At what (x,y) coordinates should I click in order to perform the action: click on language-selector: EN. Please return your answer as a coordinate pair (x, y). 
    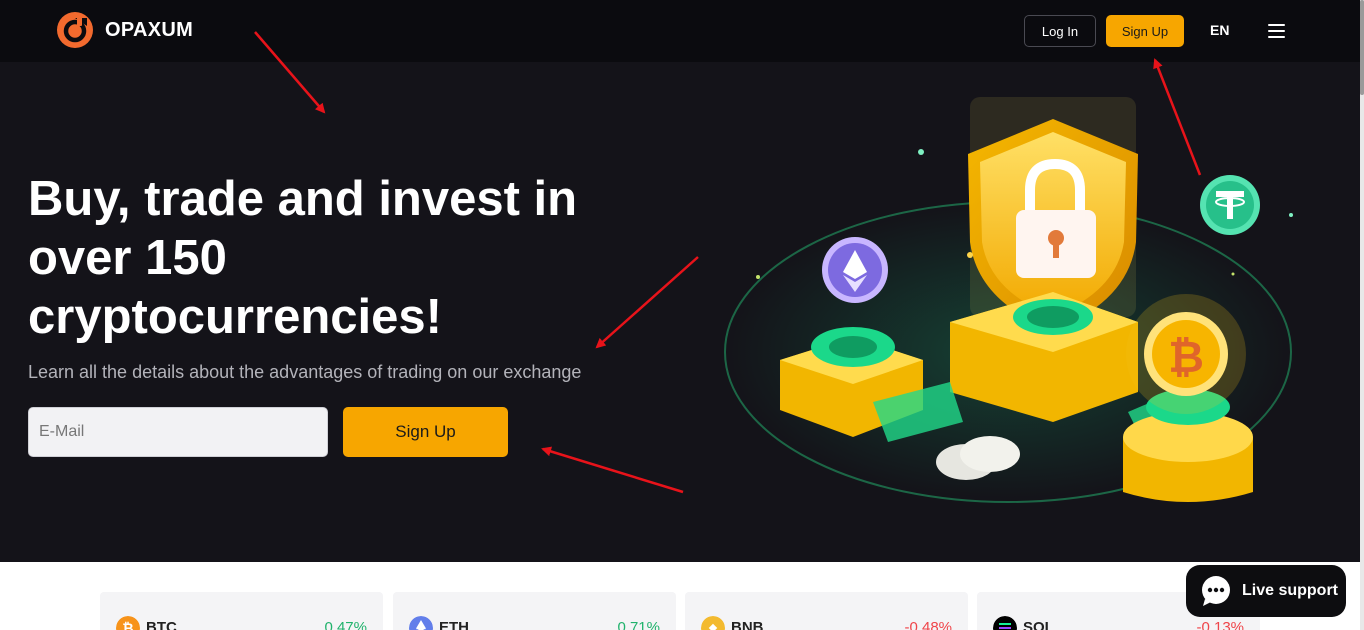
    Looking at the image, I should click on (1219, 30).